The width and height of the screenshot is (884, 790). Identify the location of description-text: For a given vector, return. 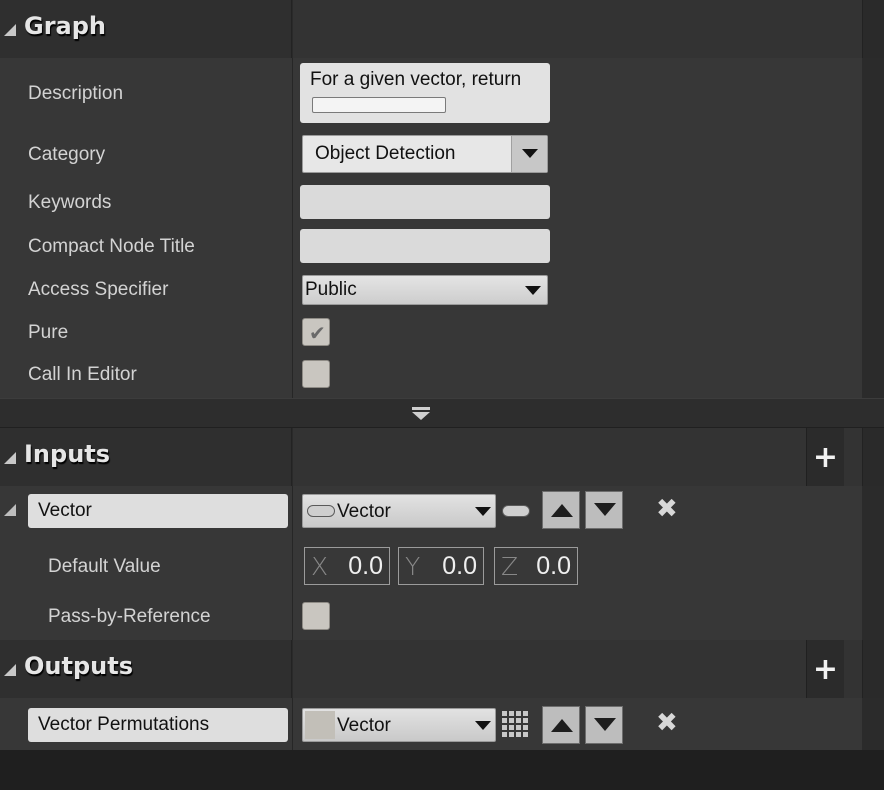
(416, 79).